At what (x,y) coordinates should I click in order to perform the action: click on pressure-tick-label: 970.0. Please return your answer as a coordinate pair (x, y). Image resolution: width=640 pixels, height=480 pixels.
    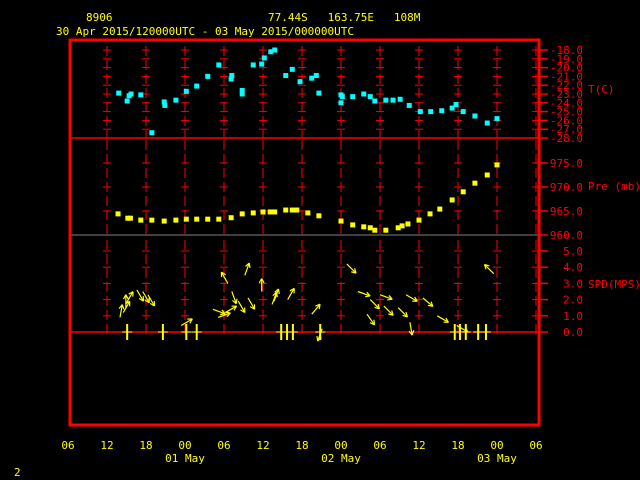
    Looking at the image, I should click on (566, 187).